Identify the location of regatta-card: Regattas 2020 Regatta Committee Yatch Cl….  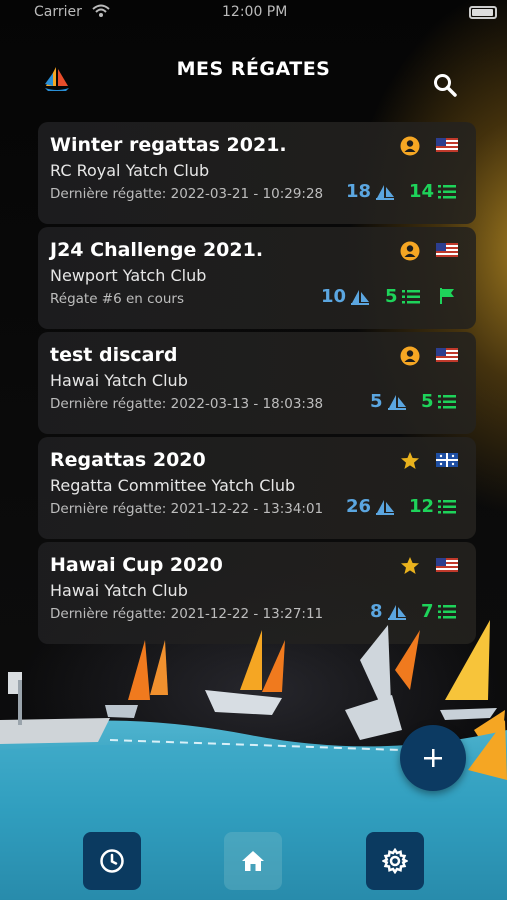
(257, 488).